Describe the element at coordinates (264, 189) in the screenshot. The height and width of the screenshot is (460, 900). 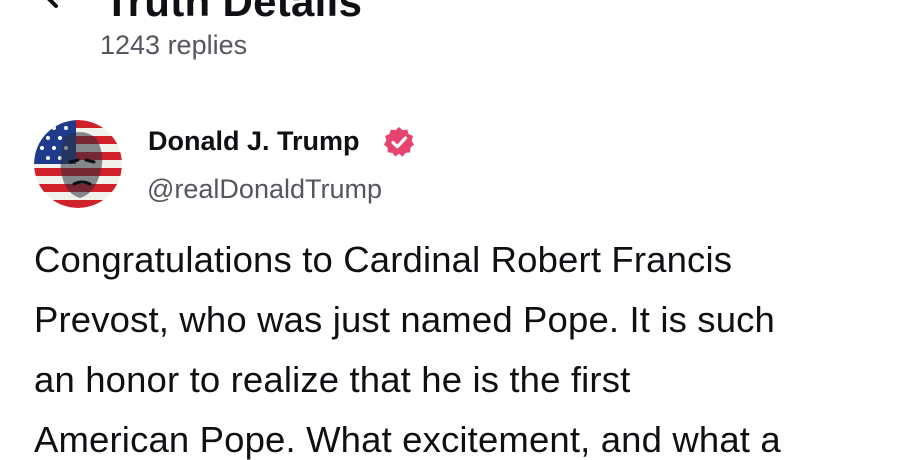
I see `author-handle: @realDonaldTrump` at that location.